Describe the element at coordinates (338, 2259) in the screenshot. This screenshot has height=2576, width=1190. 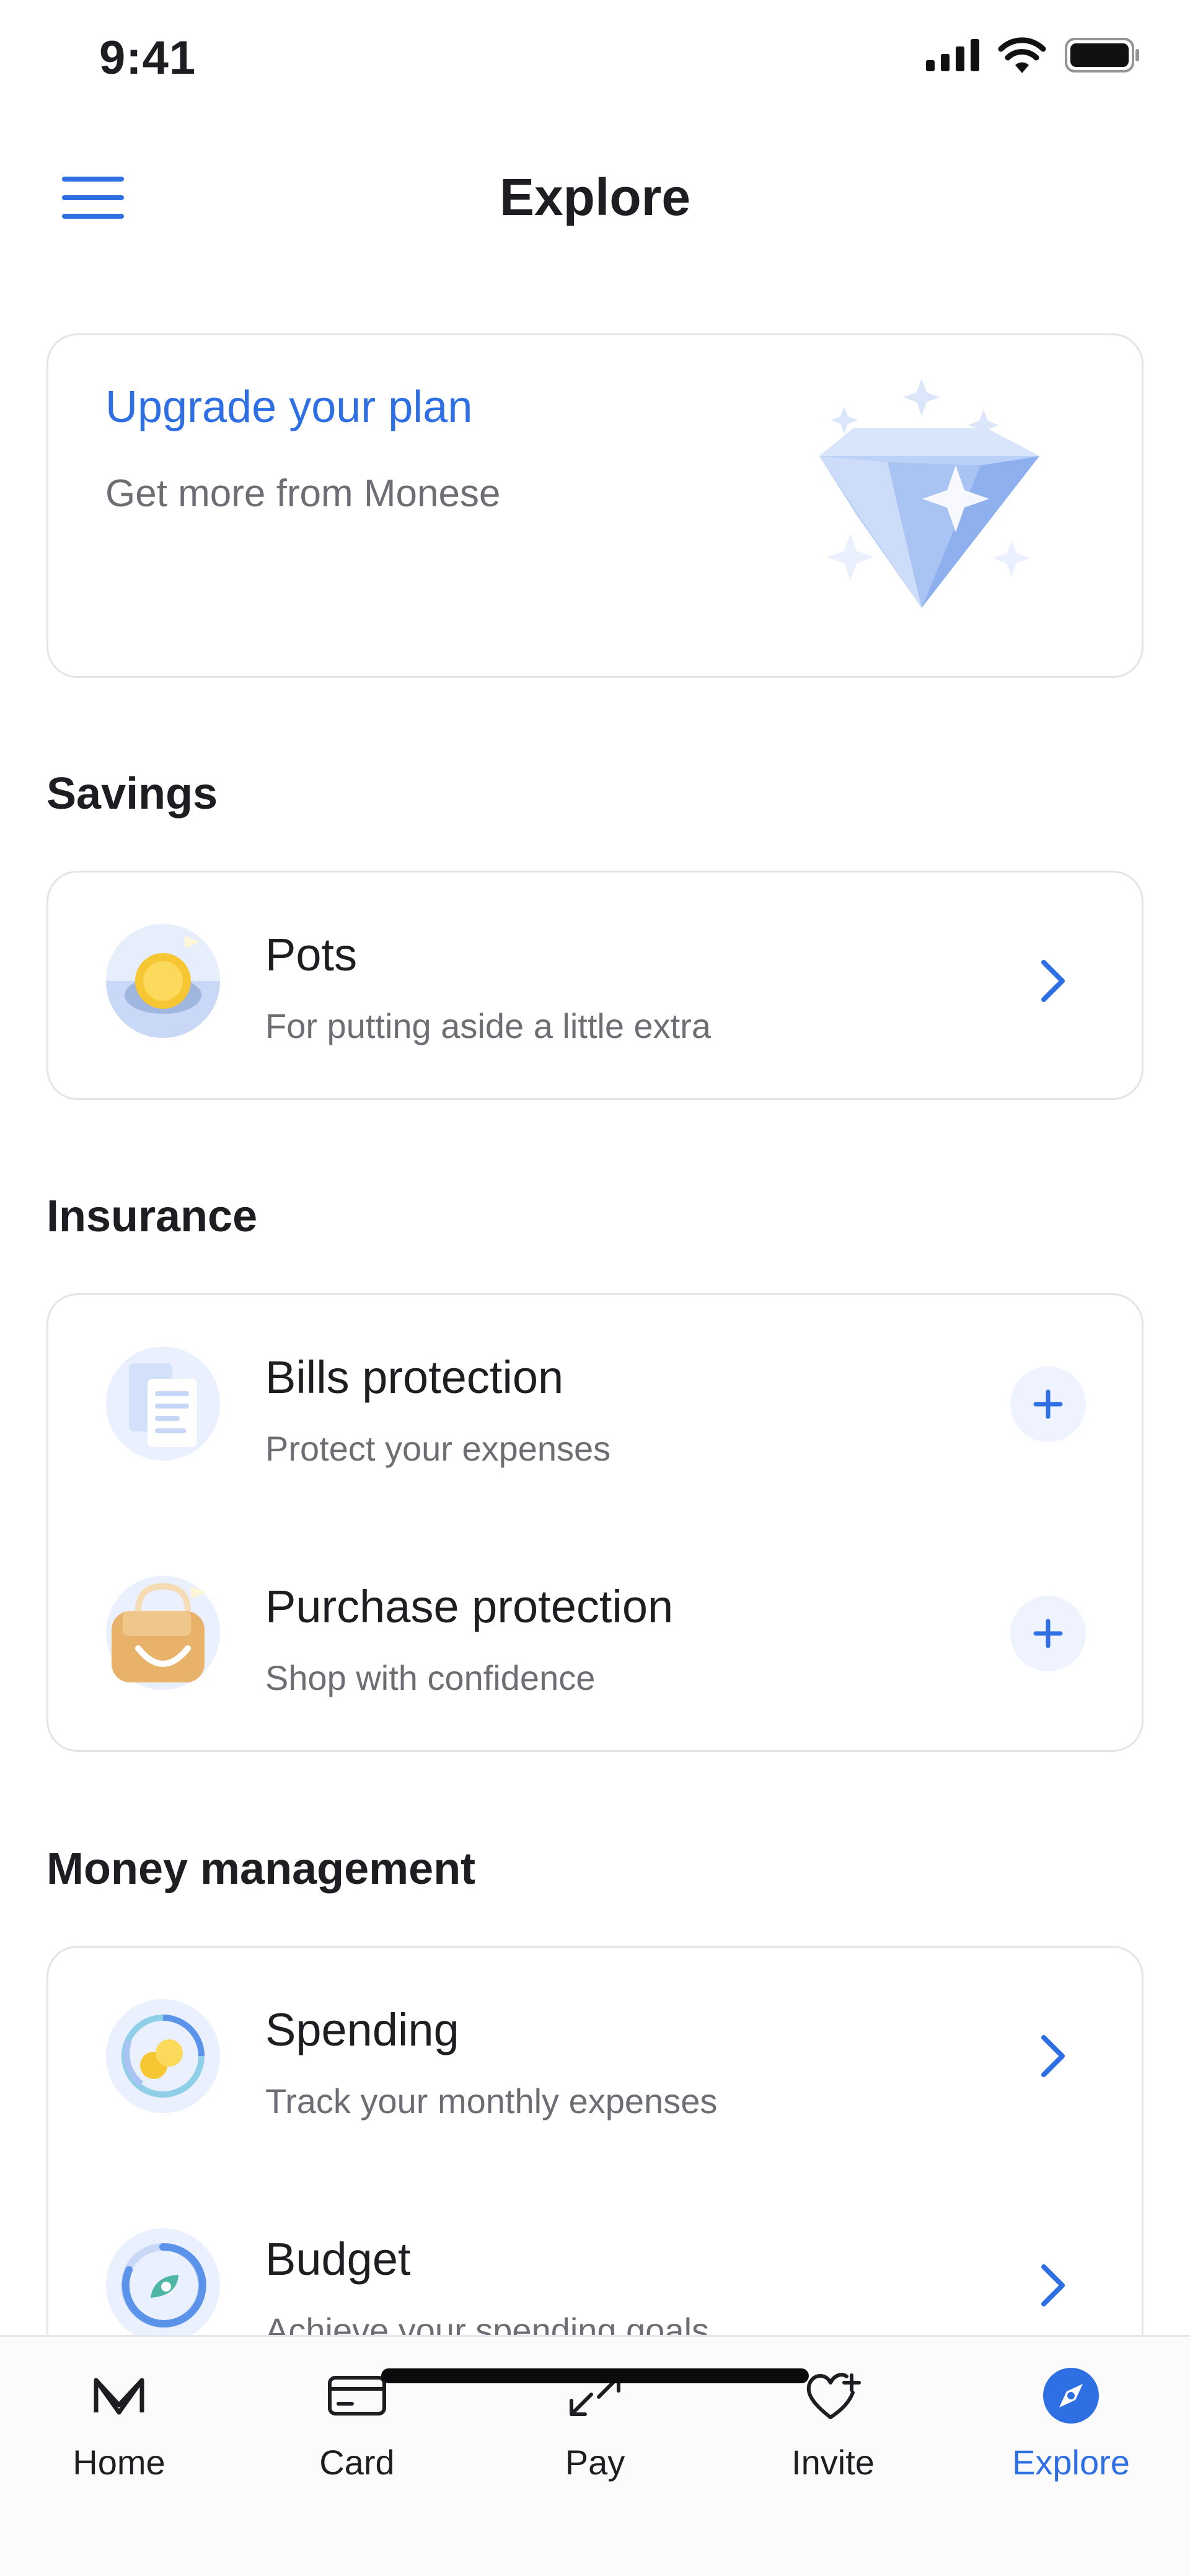
I see `row-title: Budget` at that location.